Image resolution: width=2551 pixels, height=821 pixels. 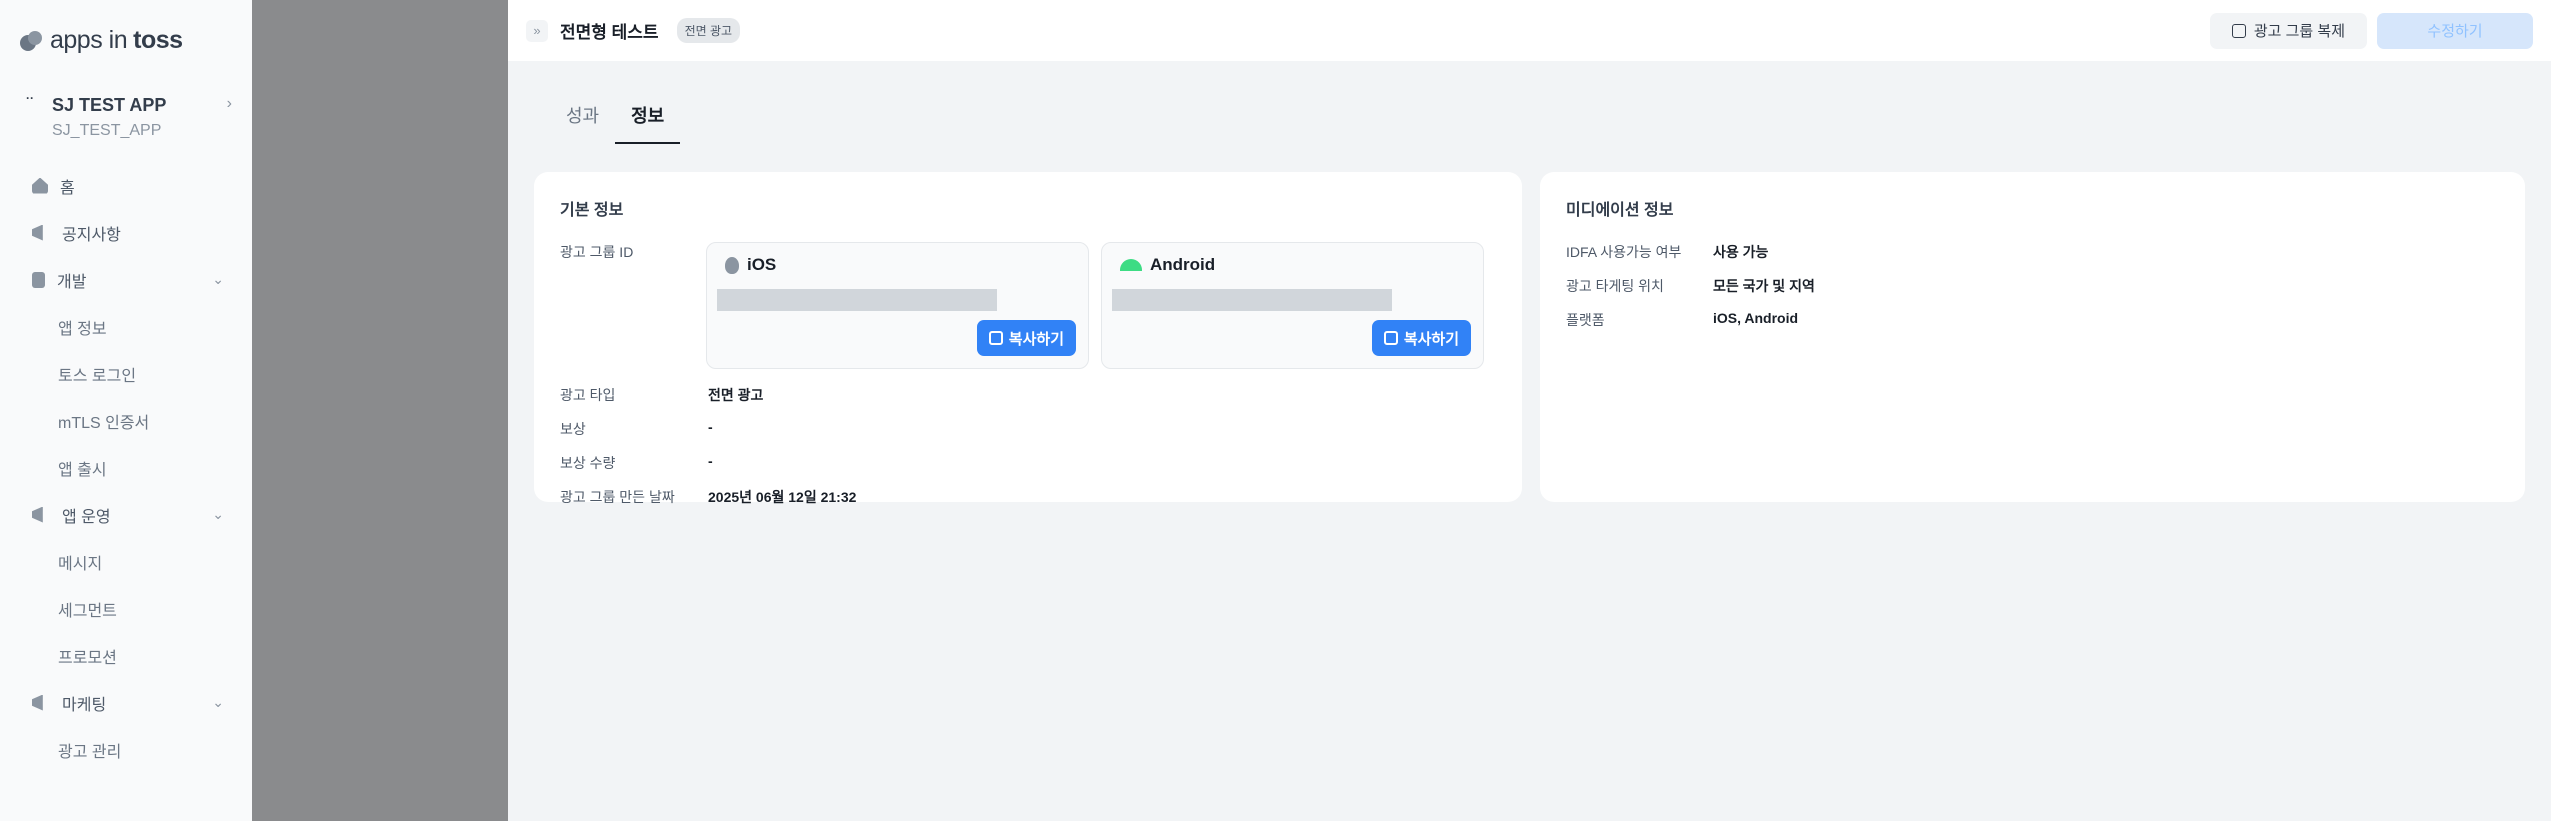 I want to click on duplicate-ad-group-button: 광고 그룹 복제, so click(x=2288, y=30).